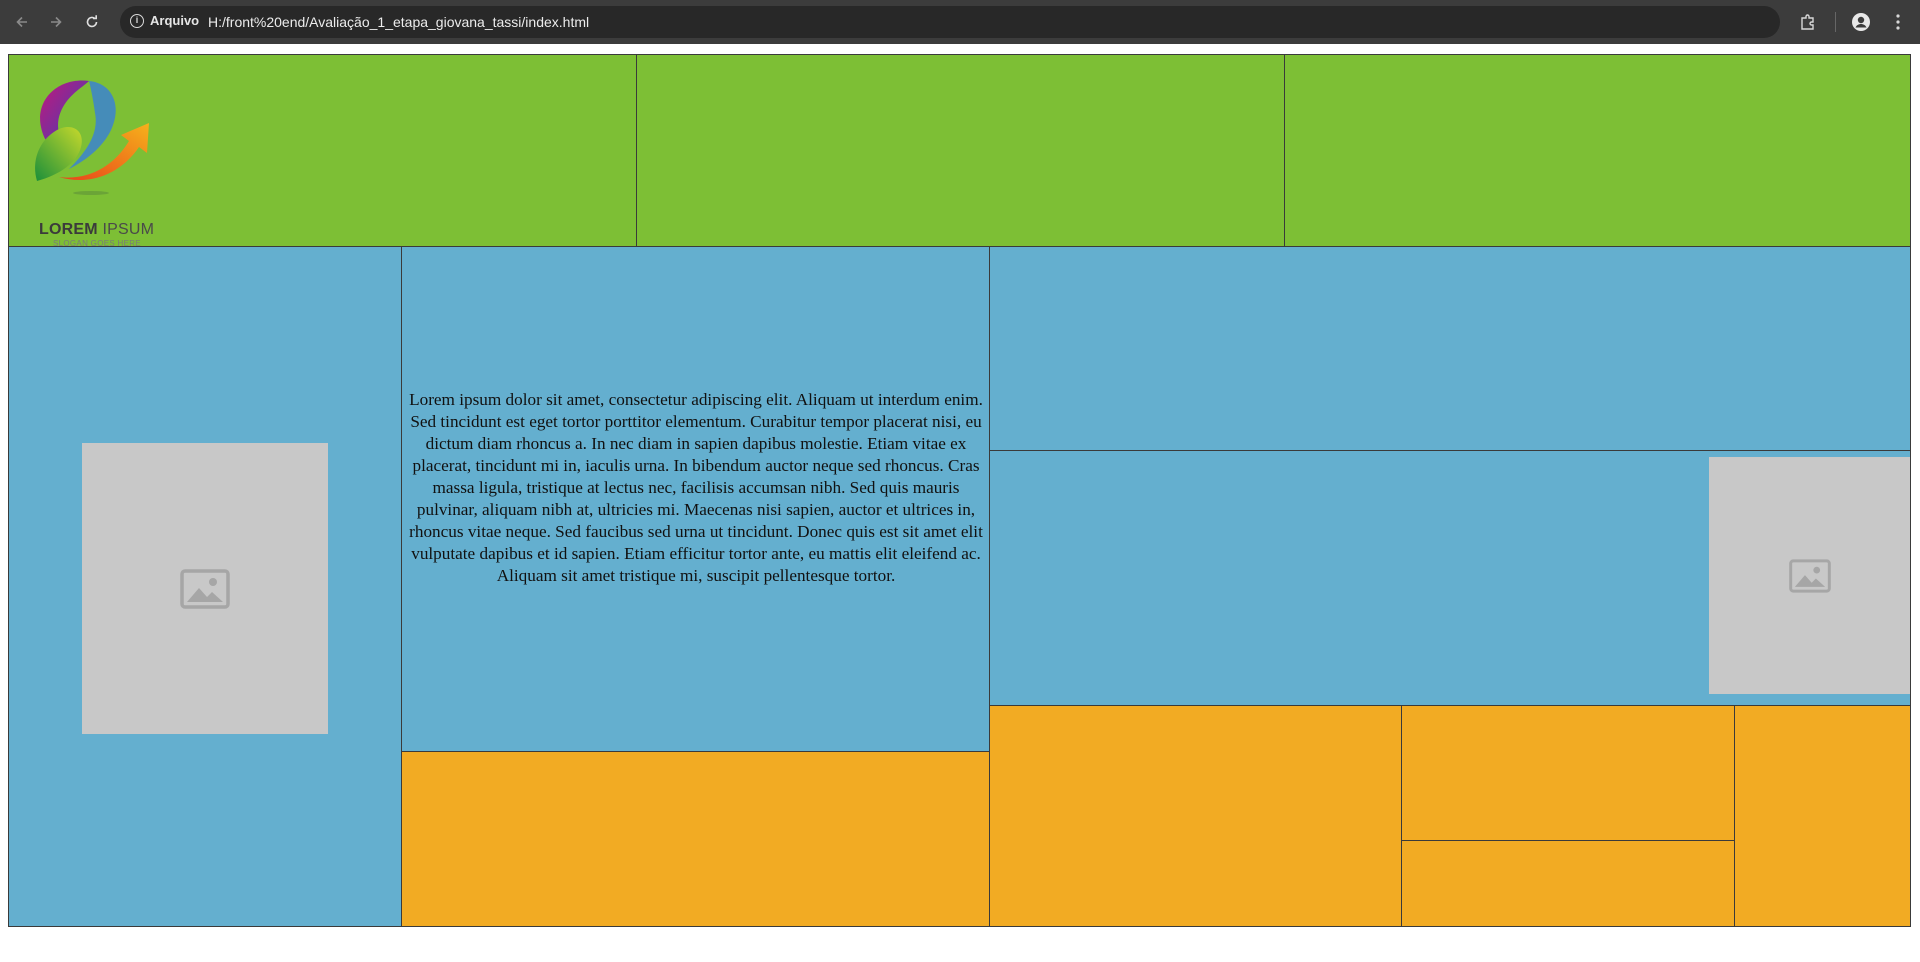 Image resolution: width=1920 pixels, height=962 pixels. I want to click on right-image-placeholder, so click(1809, 575).